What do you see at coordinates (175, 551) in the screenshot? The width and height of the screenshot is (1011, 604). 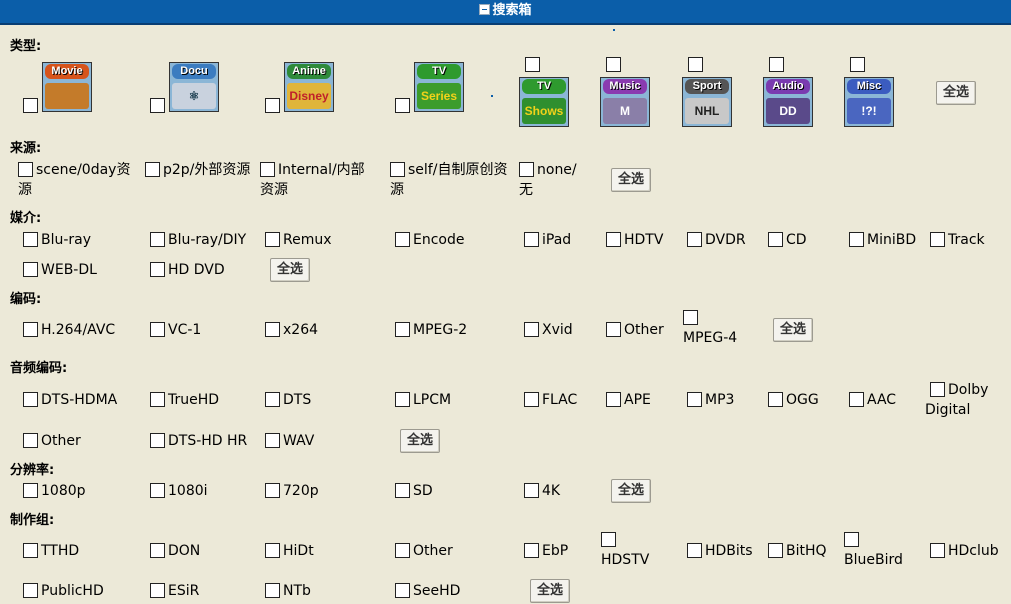 I see `team-option: DON` at bounding box center [175, 551].